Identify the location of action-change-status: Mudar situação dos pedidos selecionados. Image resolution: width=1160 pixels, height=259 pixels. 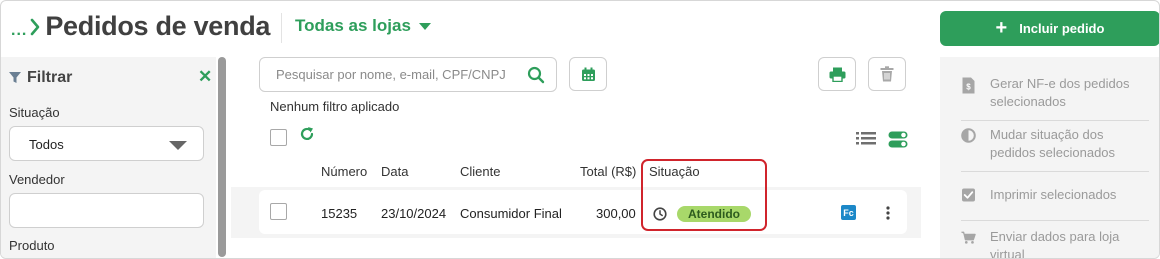
(1050, 144).